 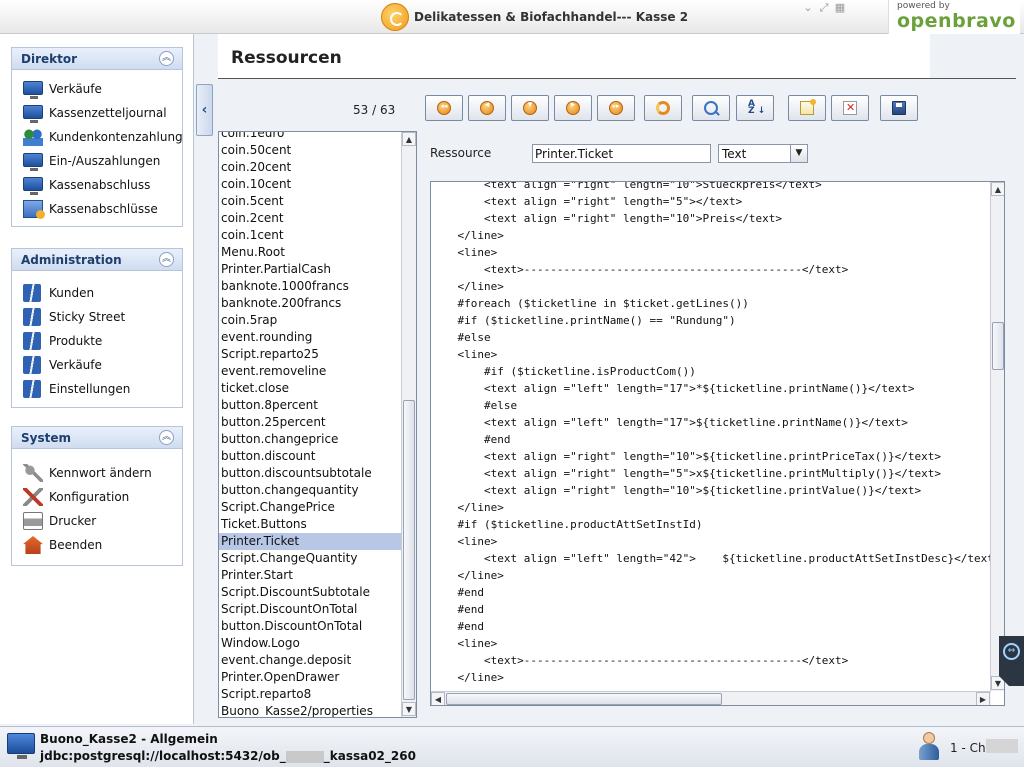 I want to click on app-logo-icon, so click(x=395, y=17).